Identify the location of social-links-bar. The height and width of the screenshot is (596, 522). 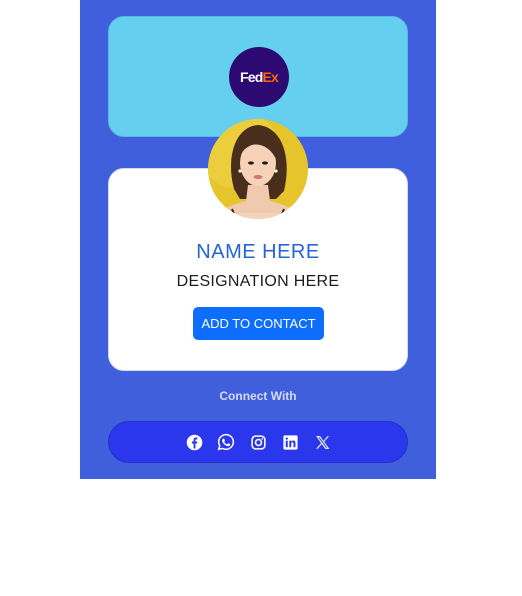
(258, 442).